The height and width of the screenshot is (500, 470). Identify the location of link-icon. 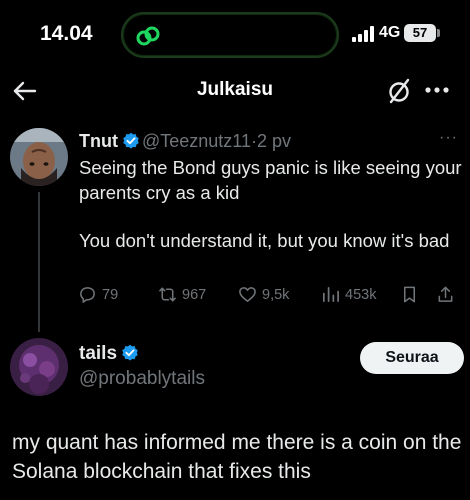
(148, 36).